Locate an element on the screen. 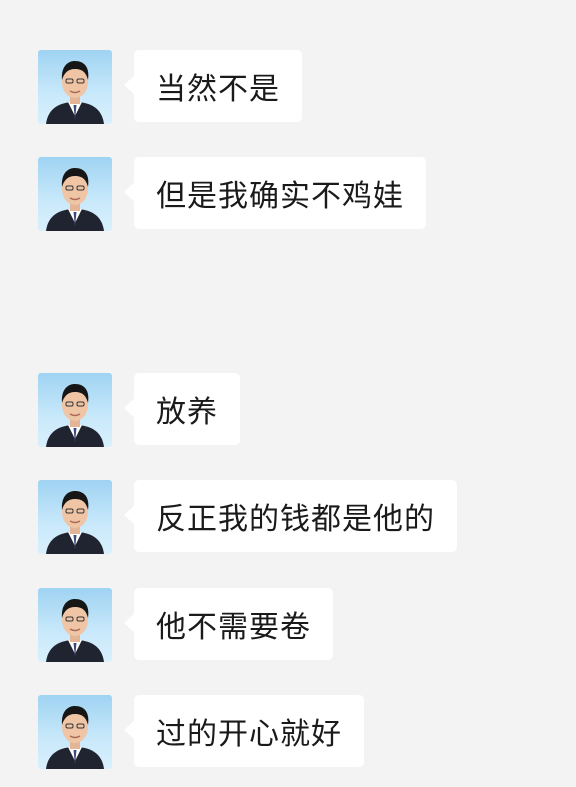 The image size is (576, 787). message-text: 当然不是 is located at coordinates (218, 89).